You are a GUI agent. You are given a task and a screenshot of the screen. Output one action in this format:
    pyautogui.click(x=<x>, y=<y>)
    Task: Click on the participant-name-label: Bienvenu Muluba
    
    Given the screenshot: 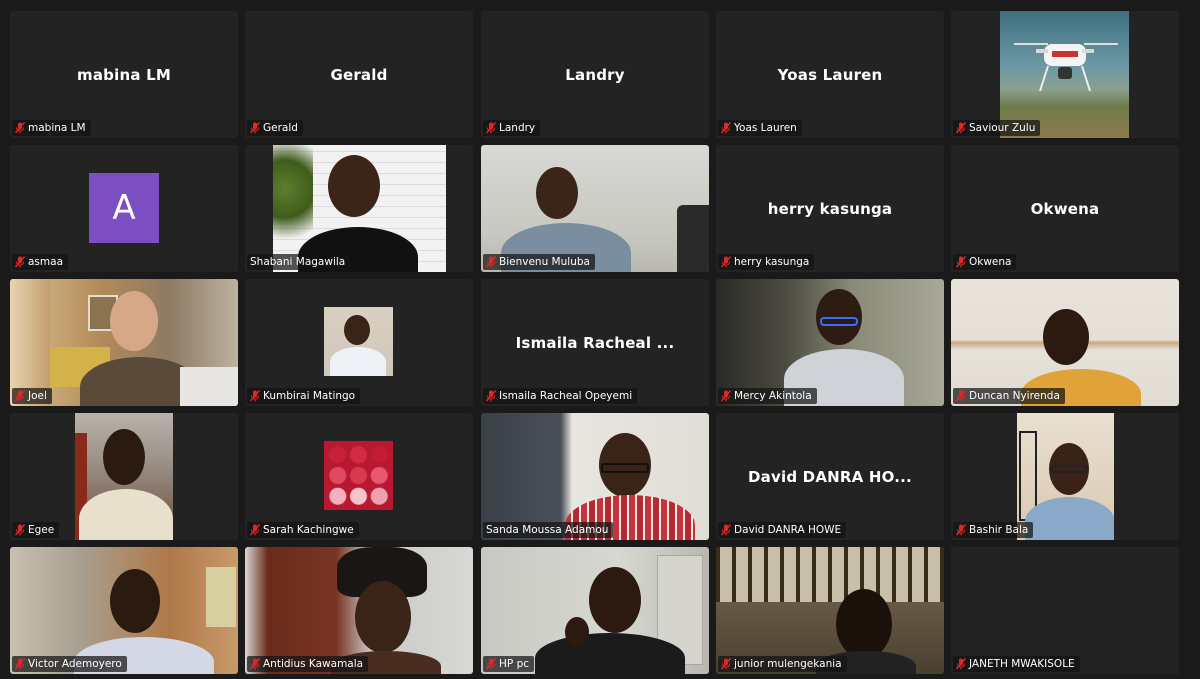 What is the action you would take?
    pyautogui.click(x=539, y=262)
    